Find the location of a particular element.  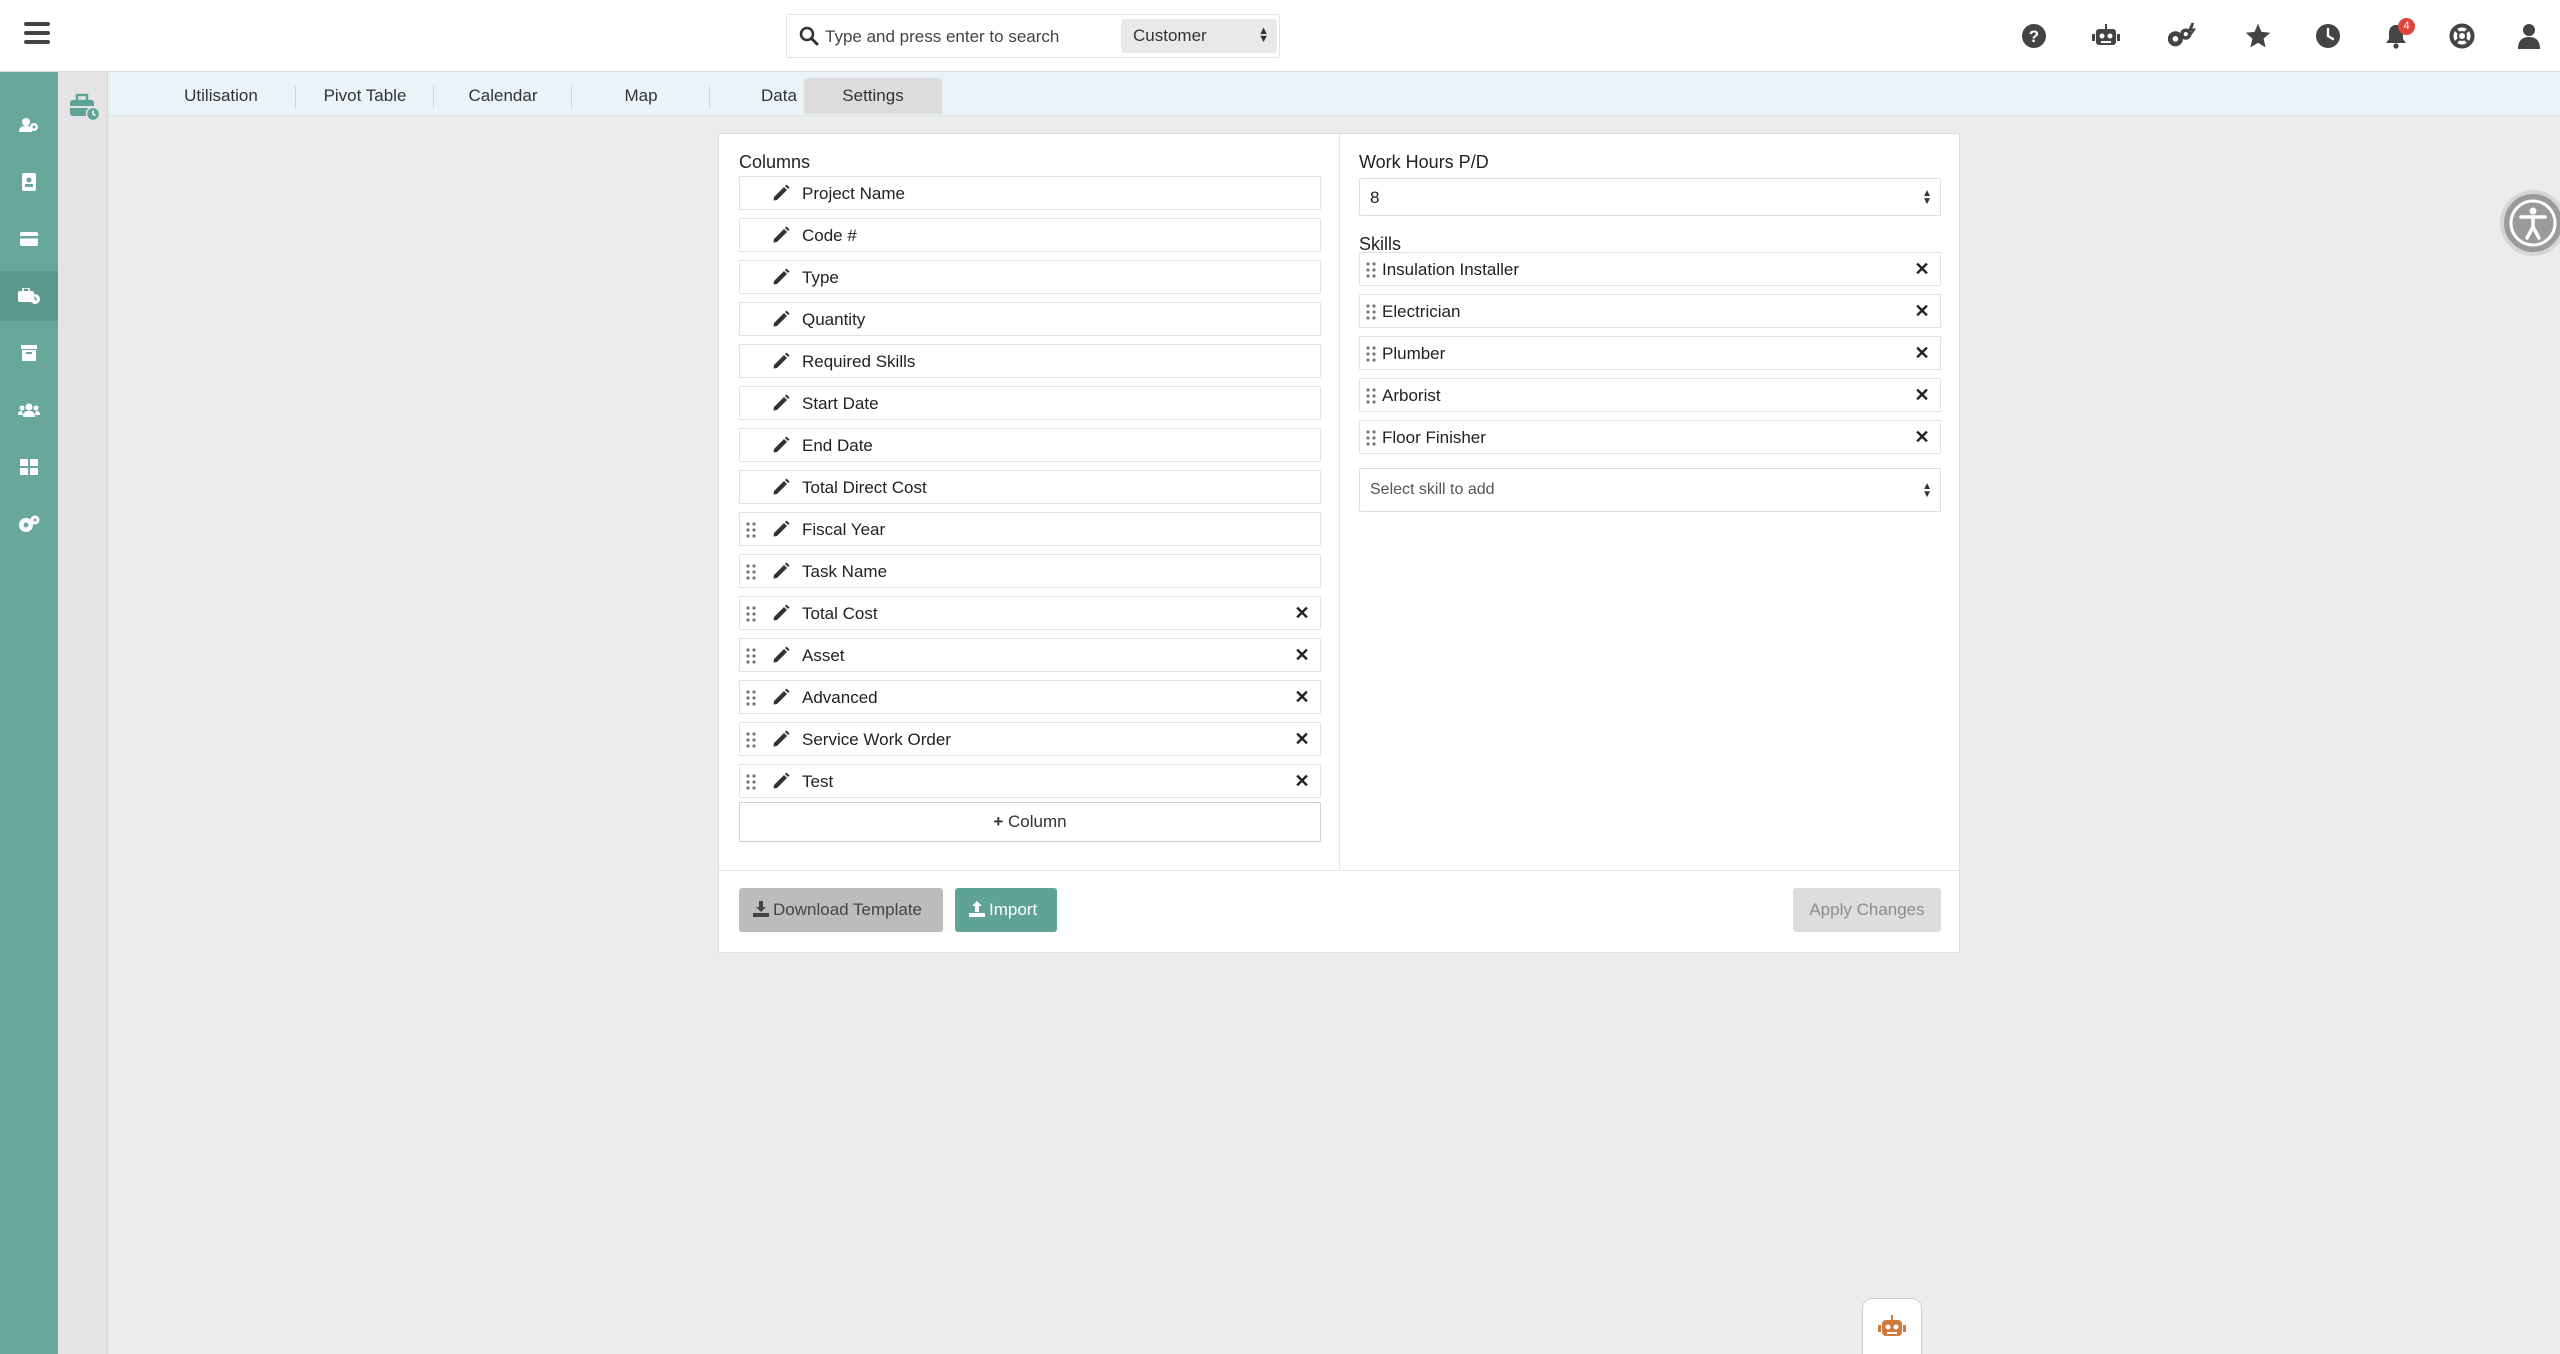

skill-row: Electrician ✕ is located at coordinates (1650, 311).